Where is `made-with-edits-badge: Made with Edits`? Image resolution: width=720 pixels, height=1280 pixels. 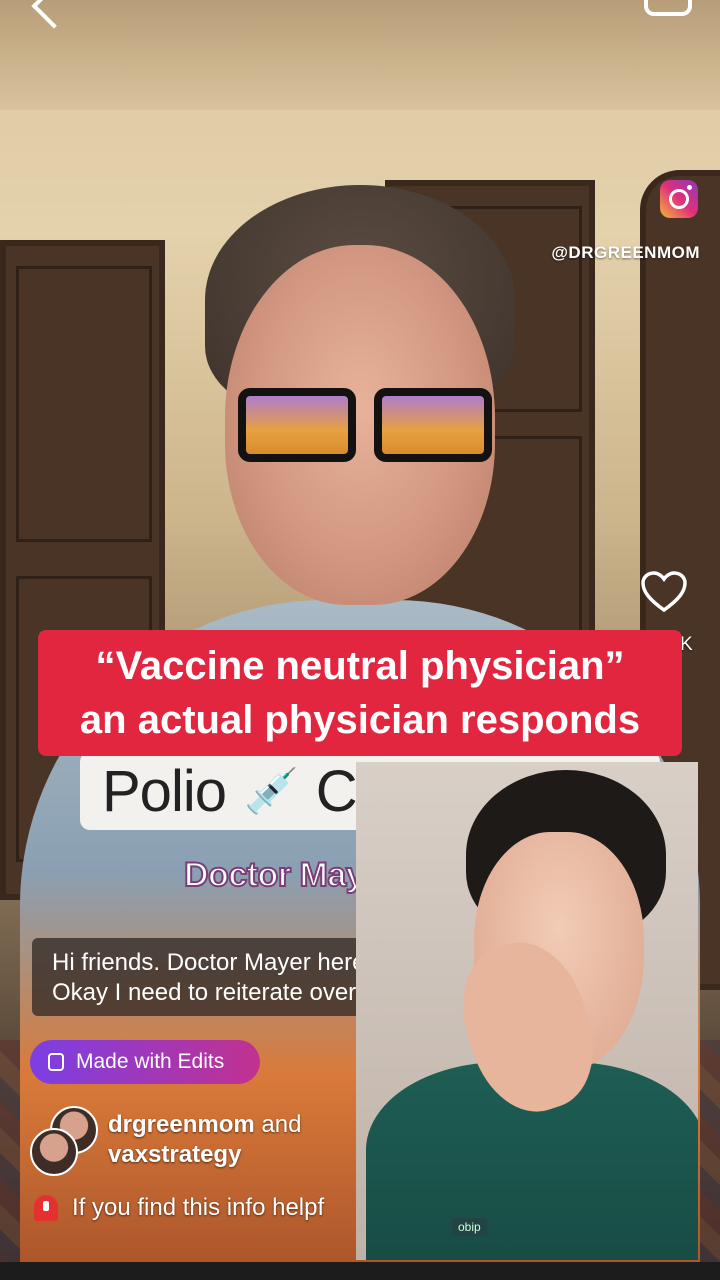
made-with-edits-badge: Made with Edits is located at coordinates (145, 1062).